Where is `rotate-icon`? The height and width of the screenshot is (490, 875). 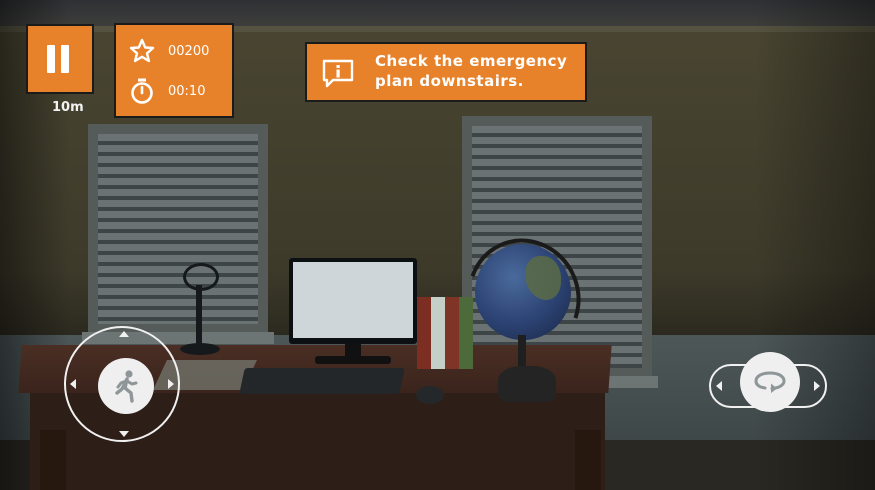
rotate-icon is located at coordinates (770, 382).